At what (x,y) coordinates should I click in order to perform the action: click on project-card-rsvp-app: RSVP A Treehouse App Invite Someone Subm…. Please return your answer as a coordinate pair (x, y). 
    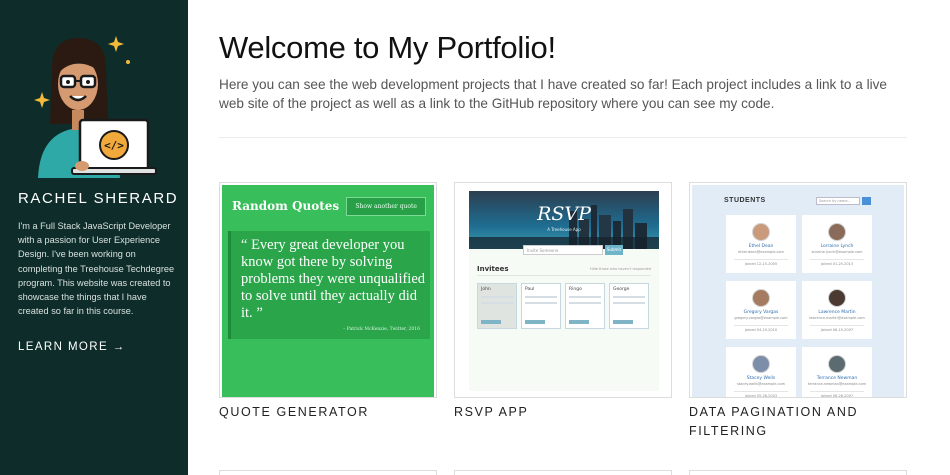
    Looking at the image, I should click on (563, 290).